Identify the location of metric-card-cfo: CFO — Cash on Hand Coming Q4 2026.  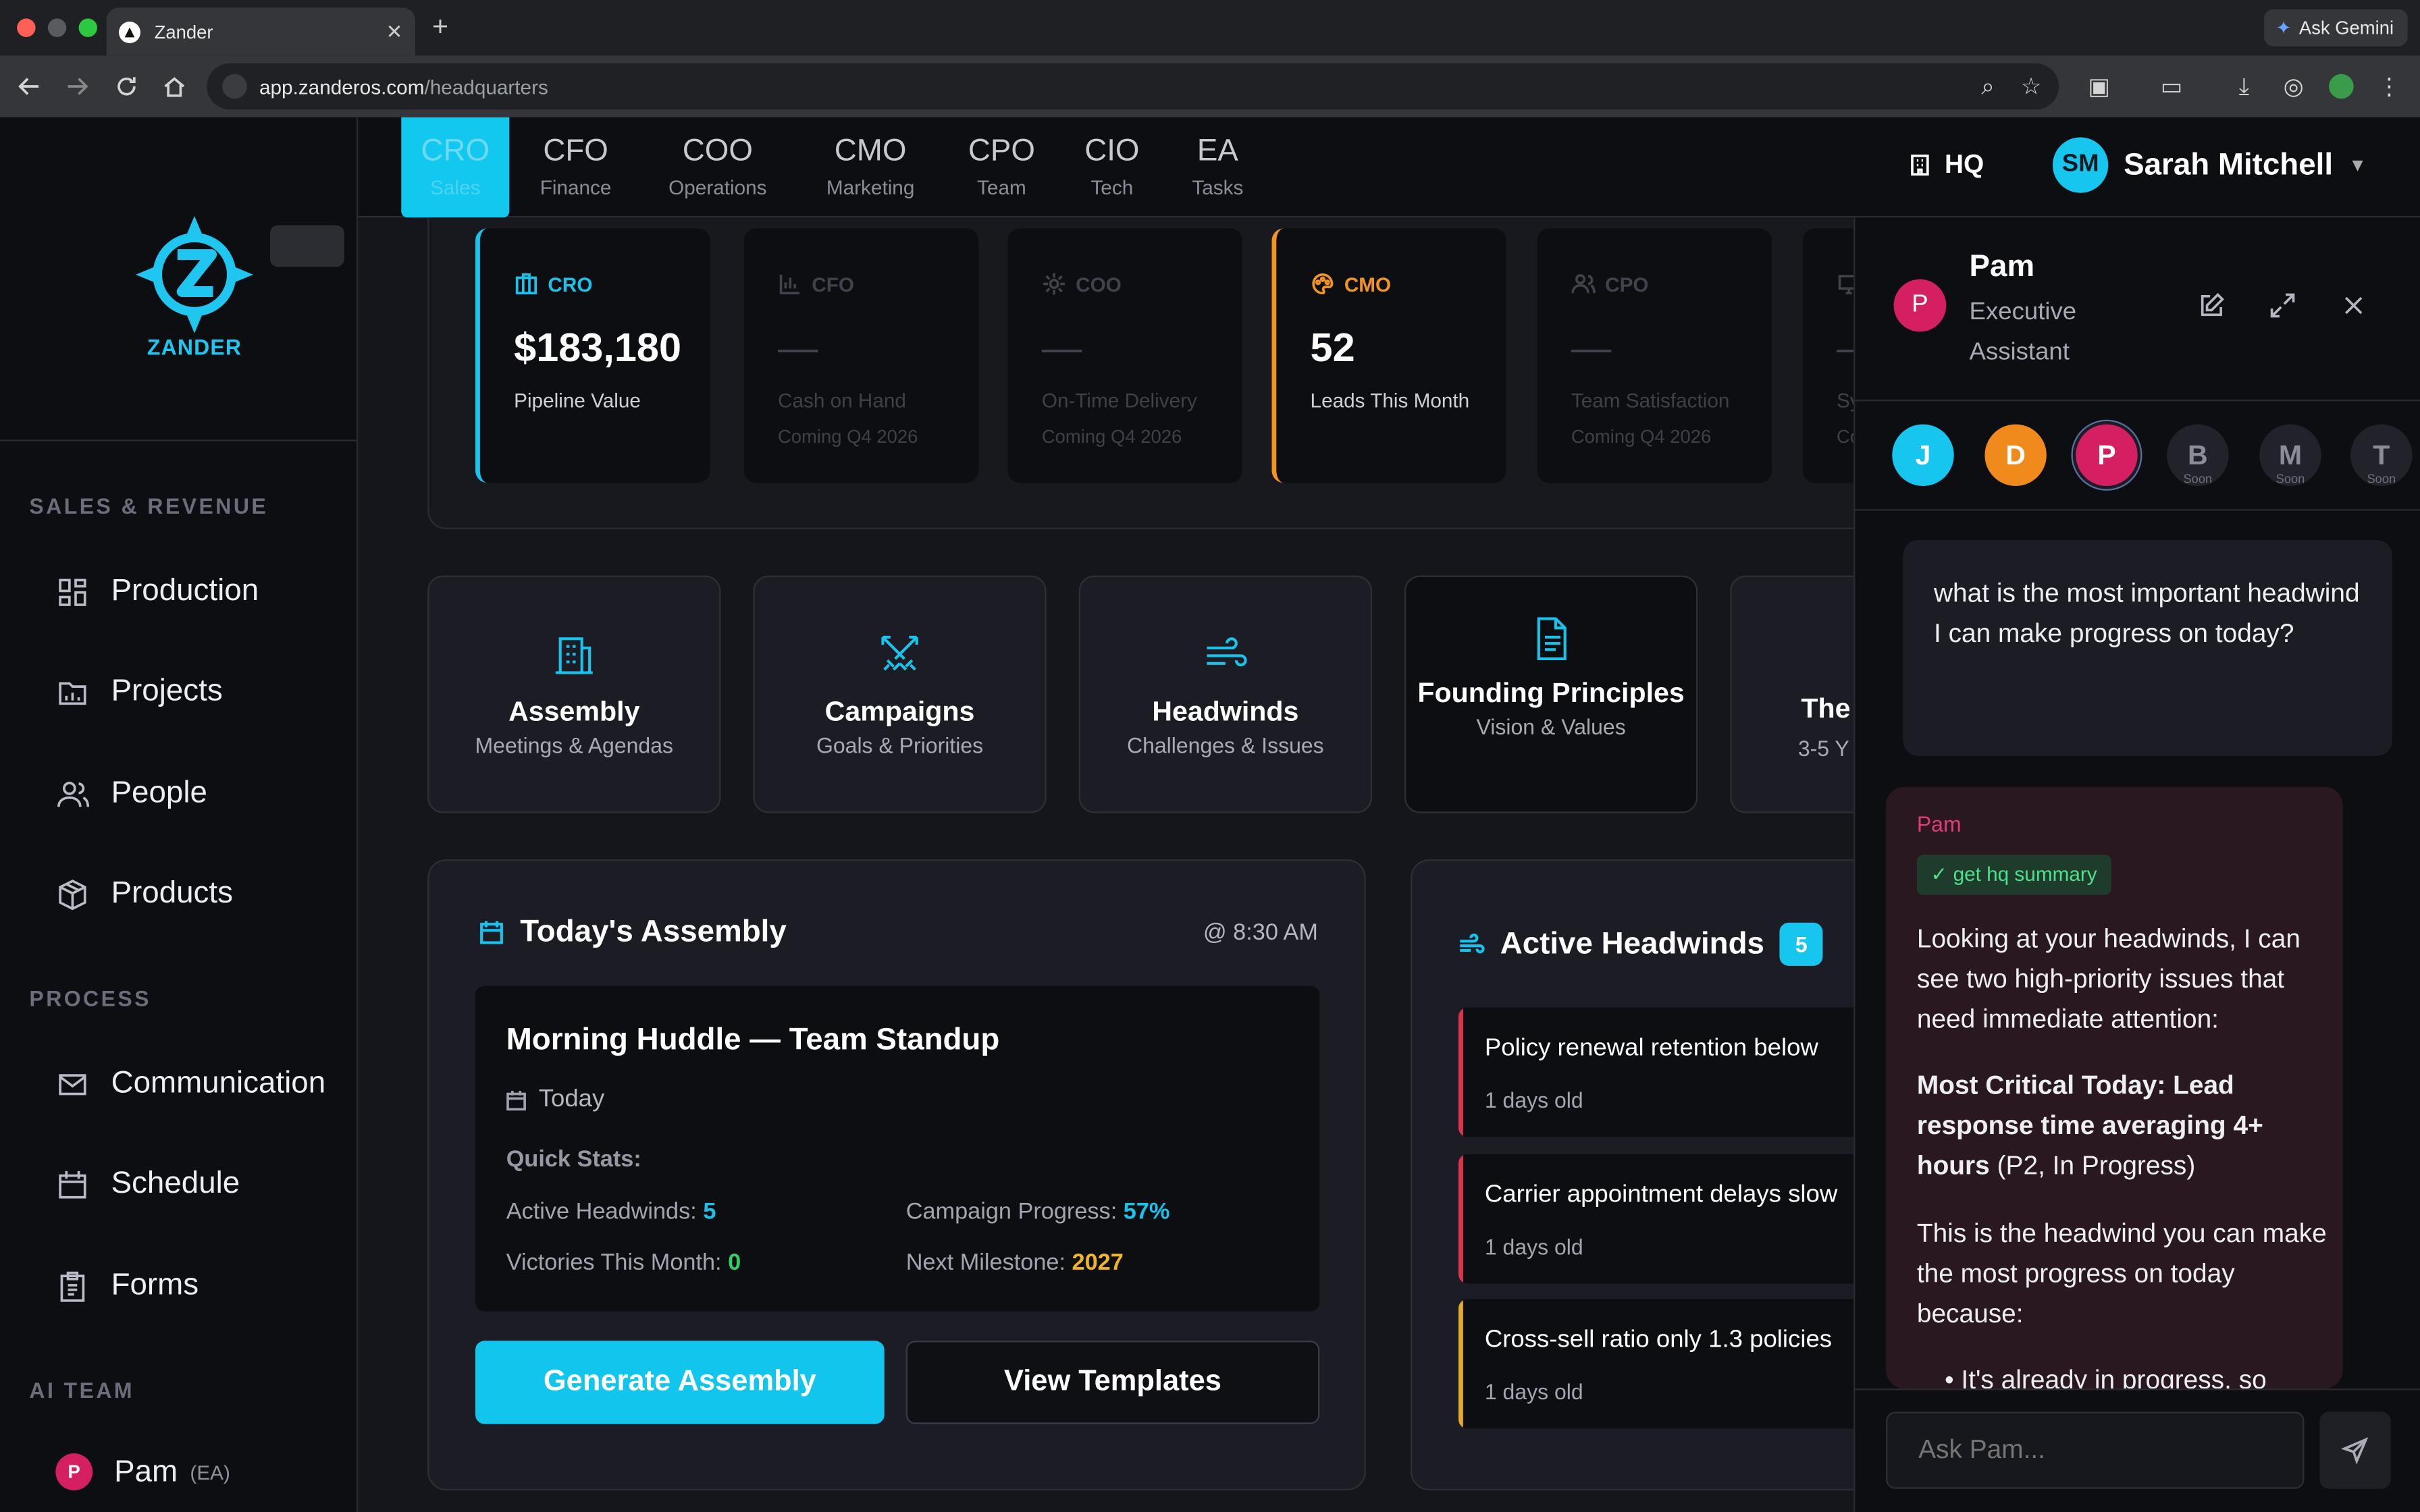
(861, 355).